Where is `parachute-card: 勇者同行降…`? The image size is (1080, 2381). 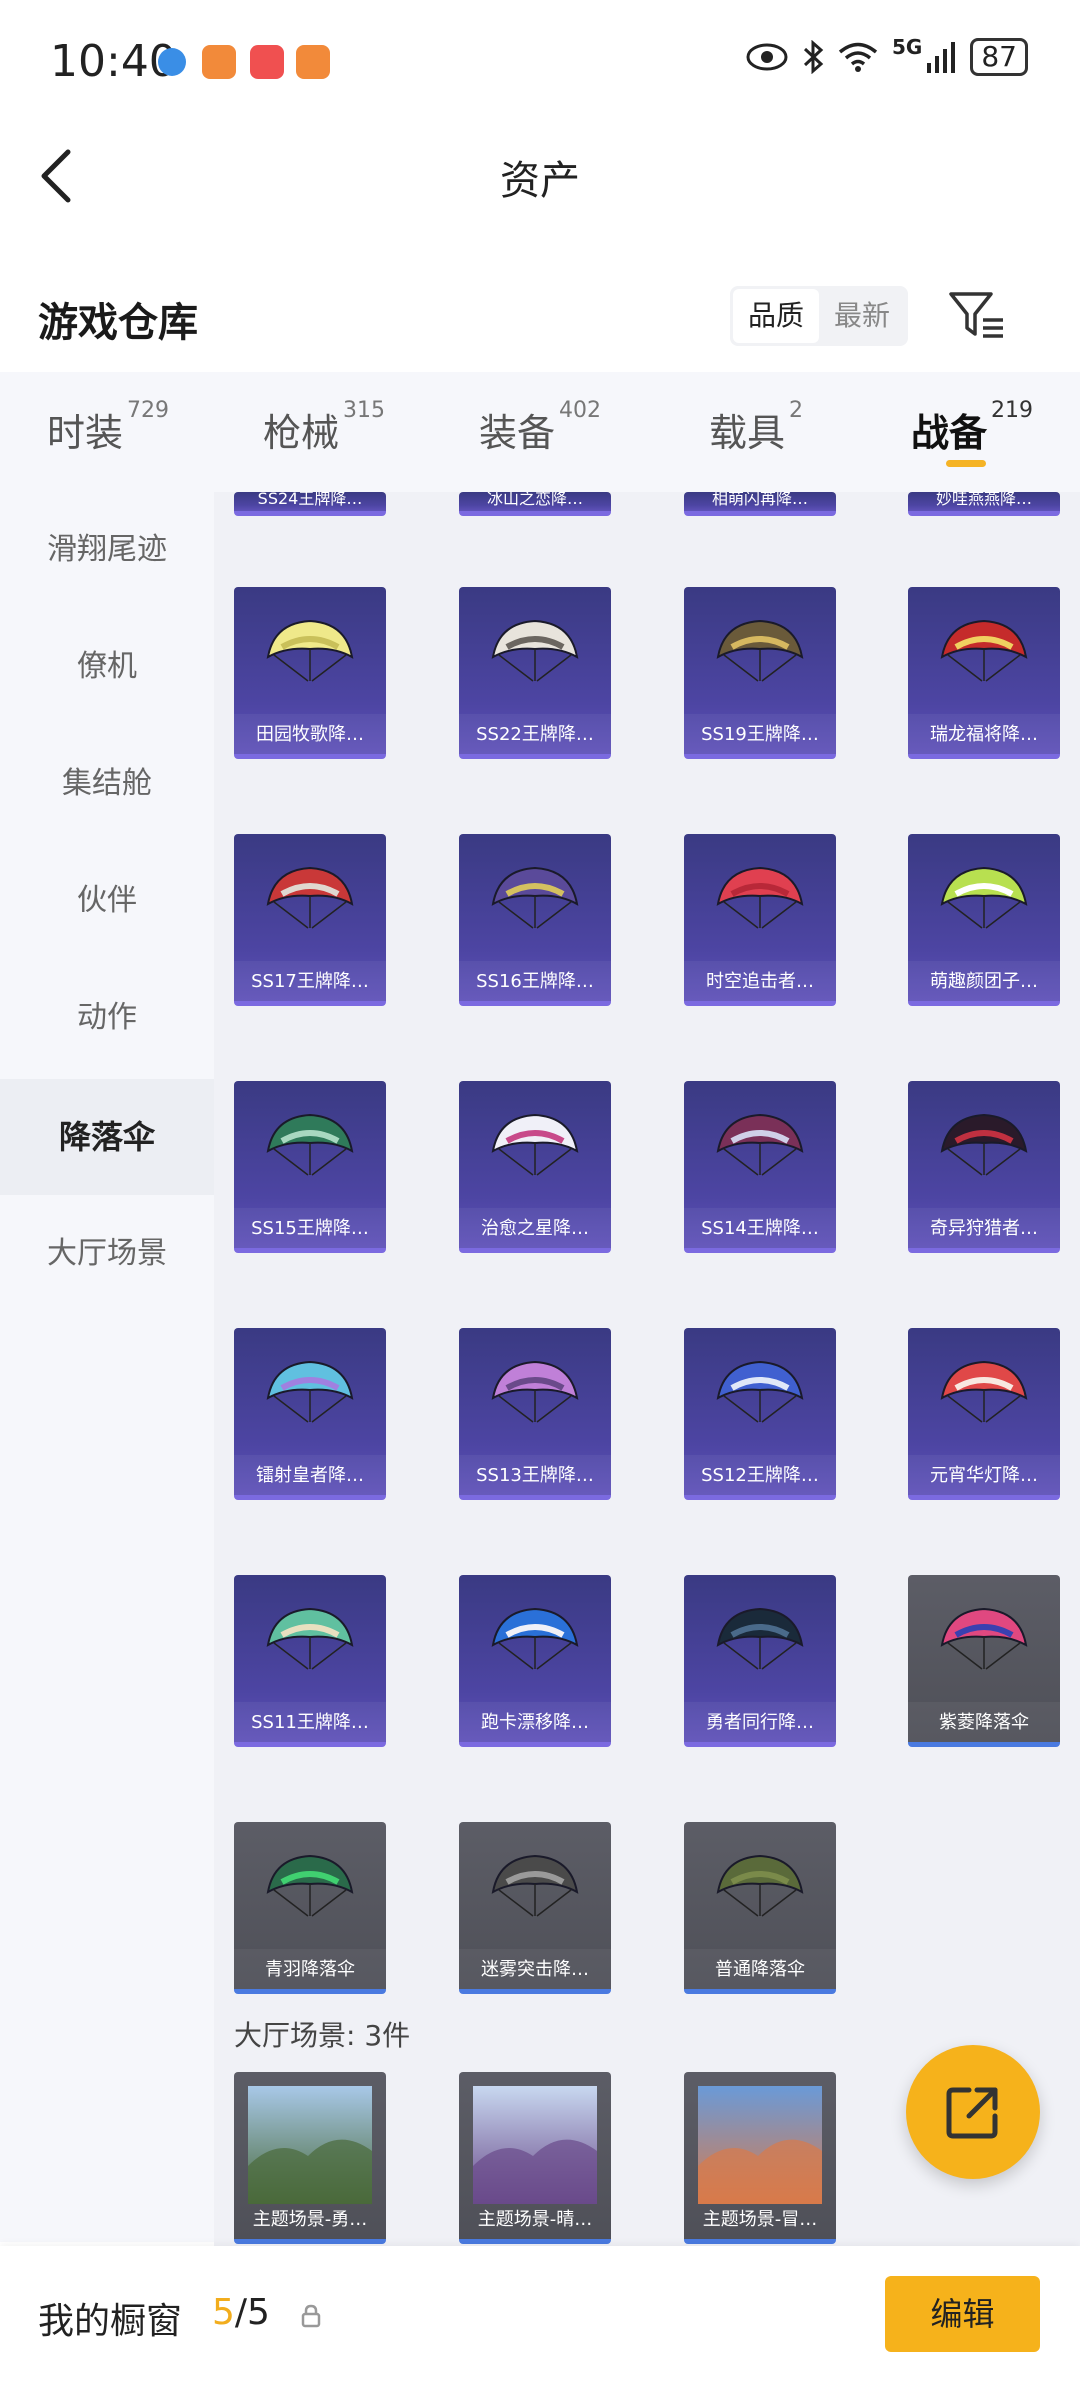 parachute-card: 勇者同行降… is located at coordinates (760, 1661).